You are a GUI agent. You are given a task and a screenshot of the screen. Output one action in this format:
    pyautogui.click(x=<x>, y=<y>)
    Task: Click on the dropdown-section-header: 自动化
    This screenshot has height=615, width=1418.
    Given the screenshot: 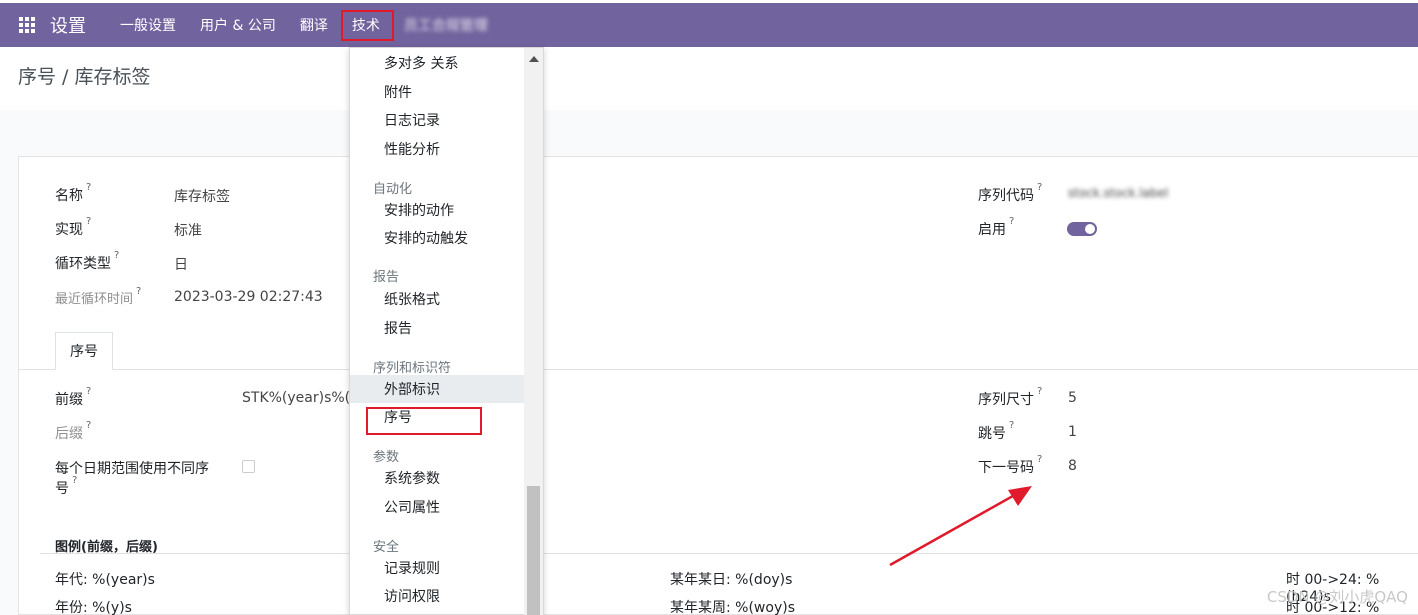 What is the action you would take?
    pyautogui.click(x=393, y=189)
    